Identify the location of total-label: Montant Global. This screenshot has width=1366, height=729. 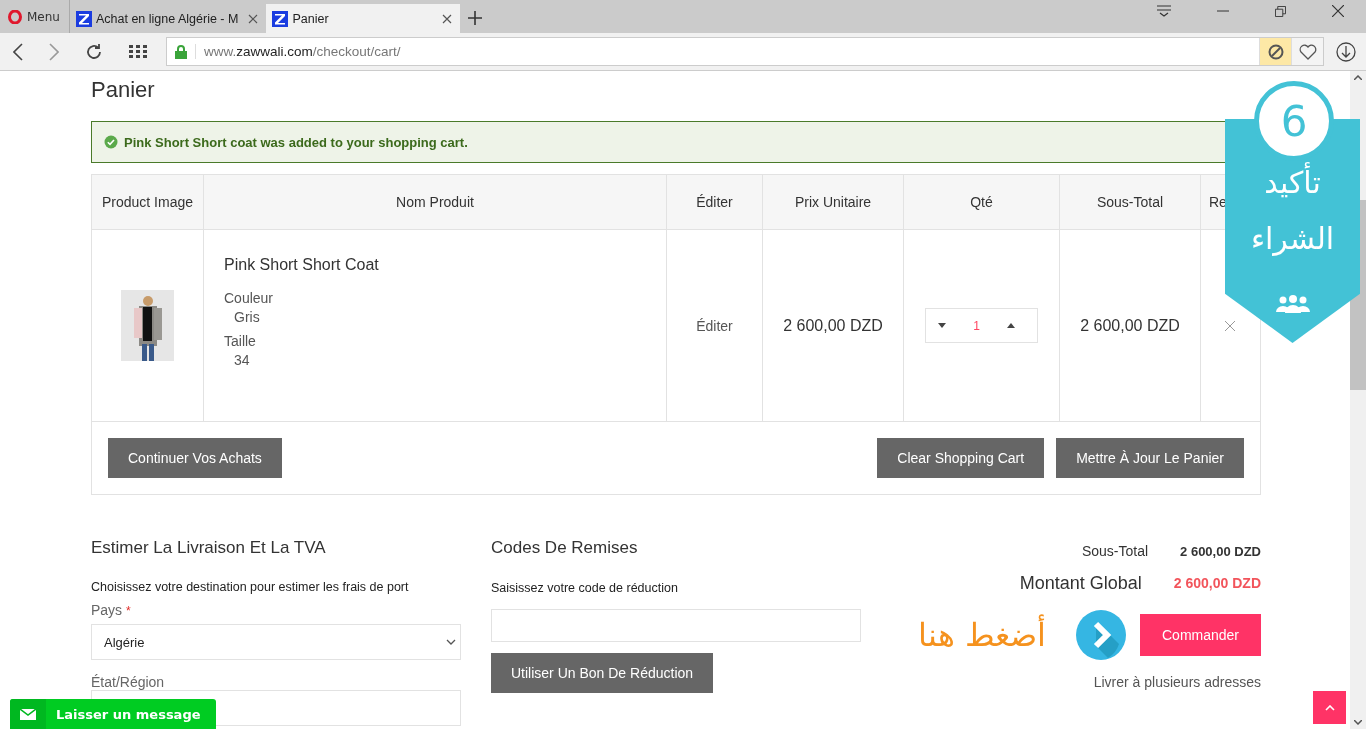
(1080, 583).